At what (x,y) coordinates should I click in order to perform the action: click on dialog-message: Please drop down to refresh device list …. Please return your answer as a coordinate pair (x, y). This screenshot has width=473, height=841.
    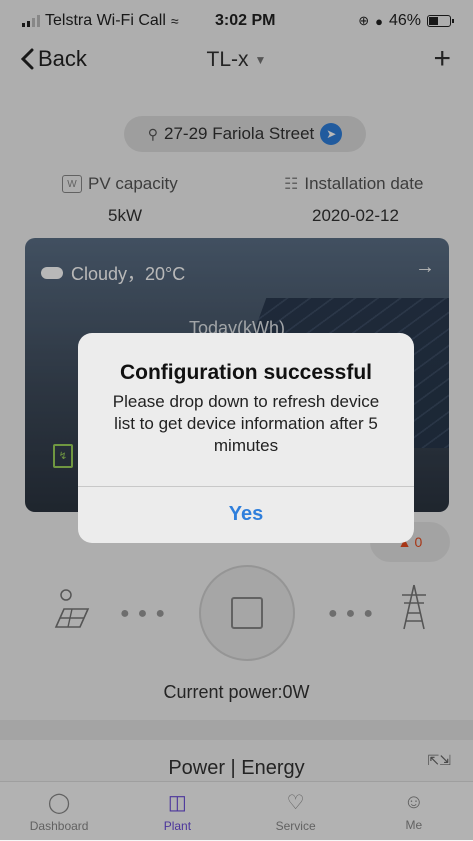
    Looking at the image, I should click on (246, 423).